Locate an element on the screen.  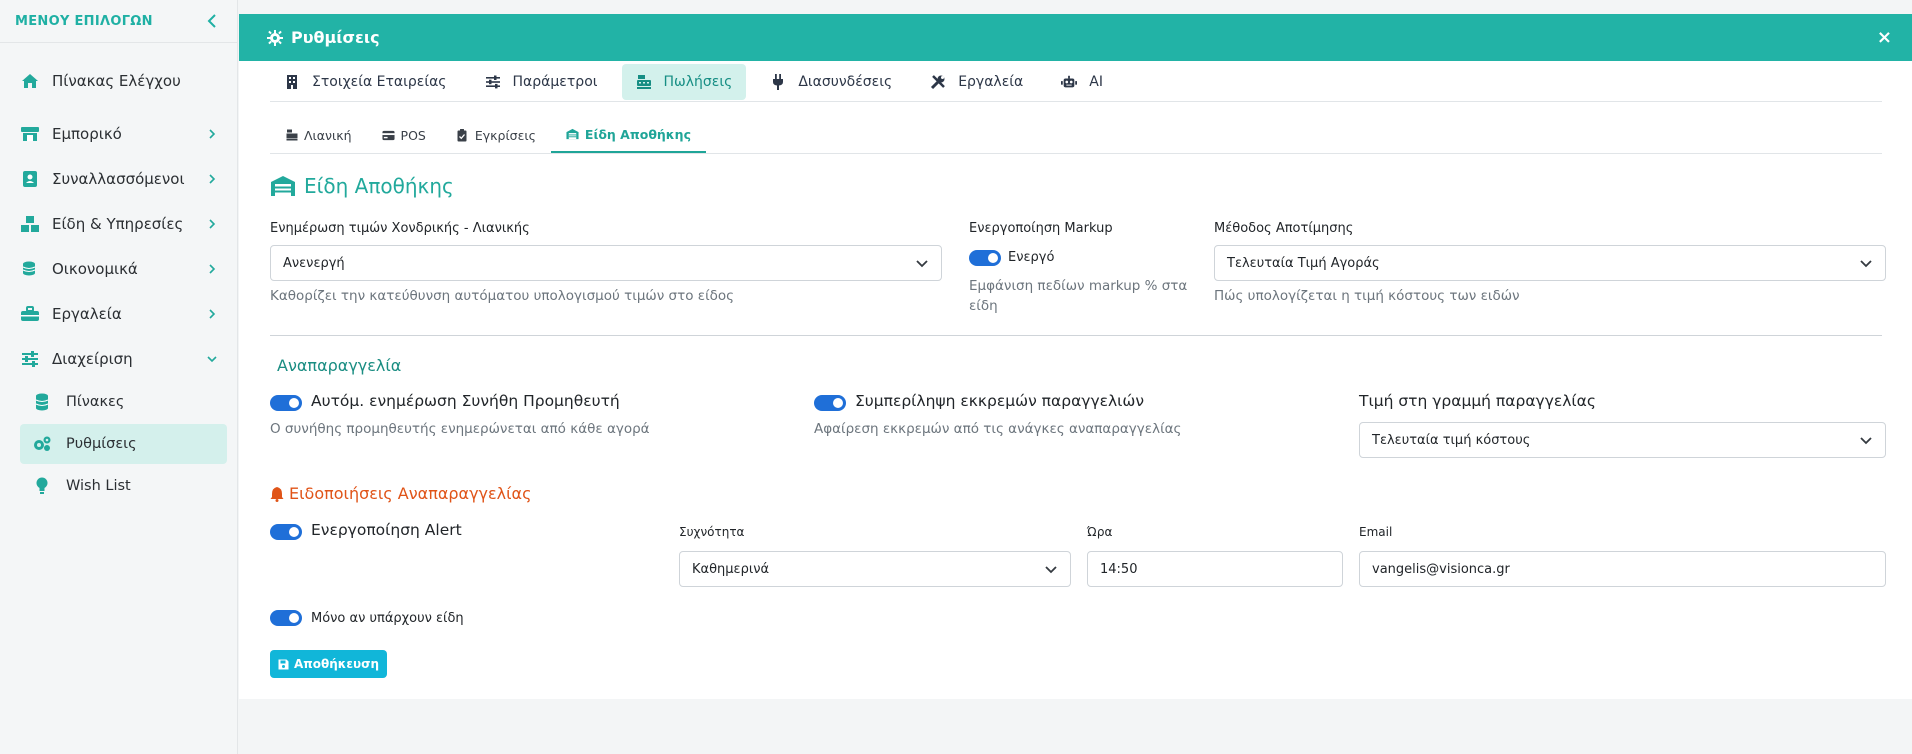
tab-ai: AI is located at coordinates (1082, 82).